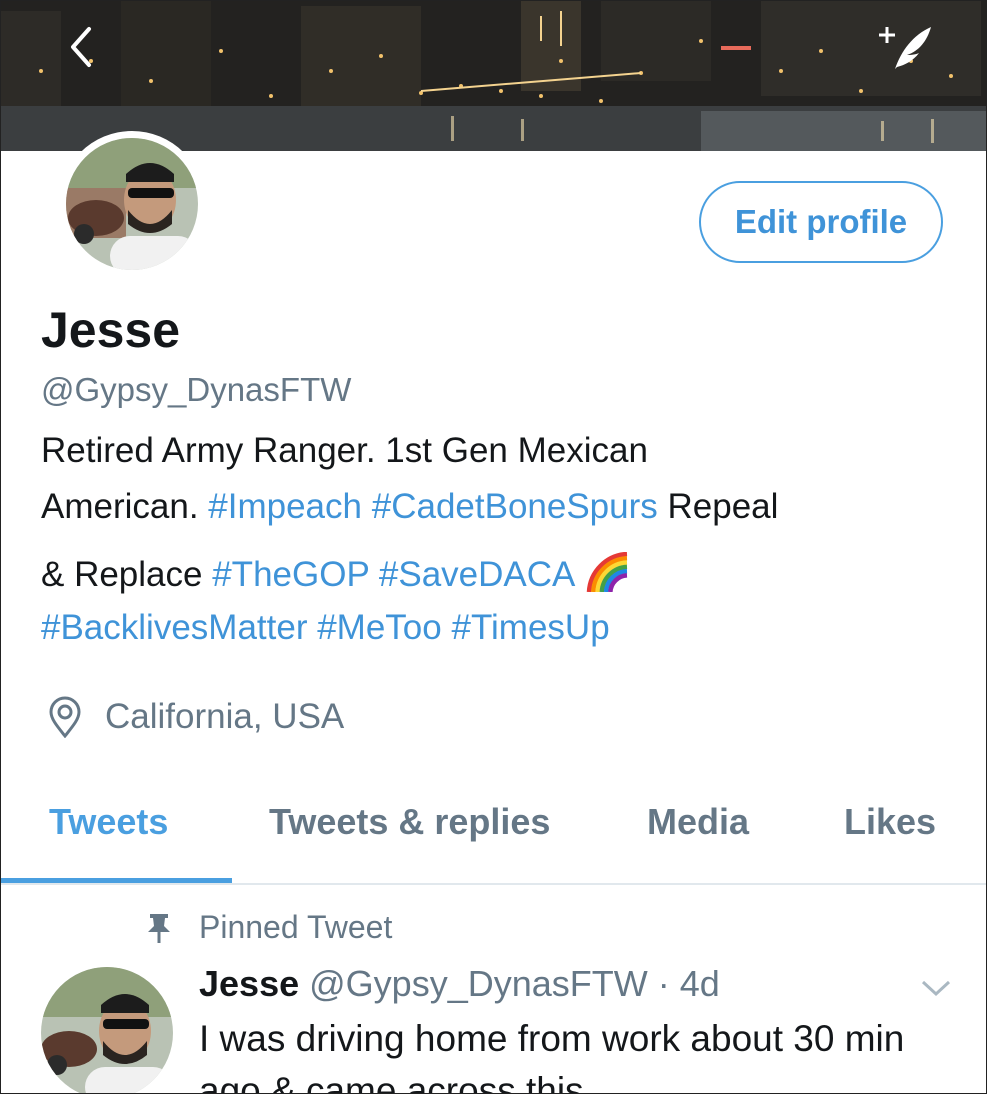  I want to click on profile-location: California, USA, so click(195, 717).